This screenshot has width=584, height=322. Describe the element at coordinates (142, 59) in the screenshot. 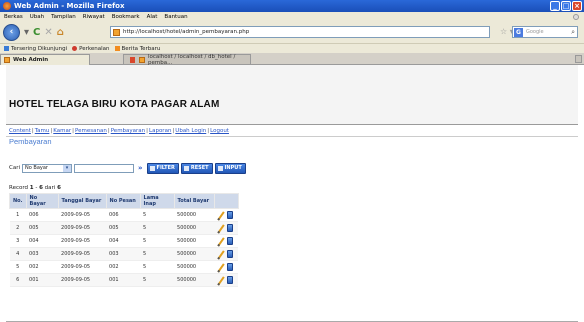

I see `tab-favicon-icon` at that location.